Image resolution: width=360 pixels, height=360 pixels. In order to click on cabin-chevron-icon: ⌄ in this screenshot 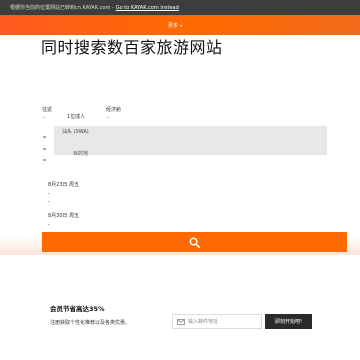, I will do `click(108, 116)`.